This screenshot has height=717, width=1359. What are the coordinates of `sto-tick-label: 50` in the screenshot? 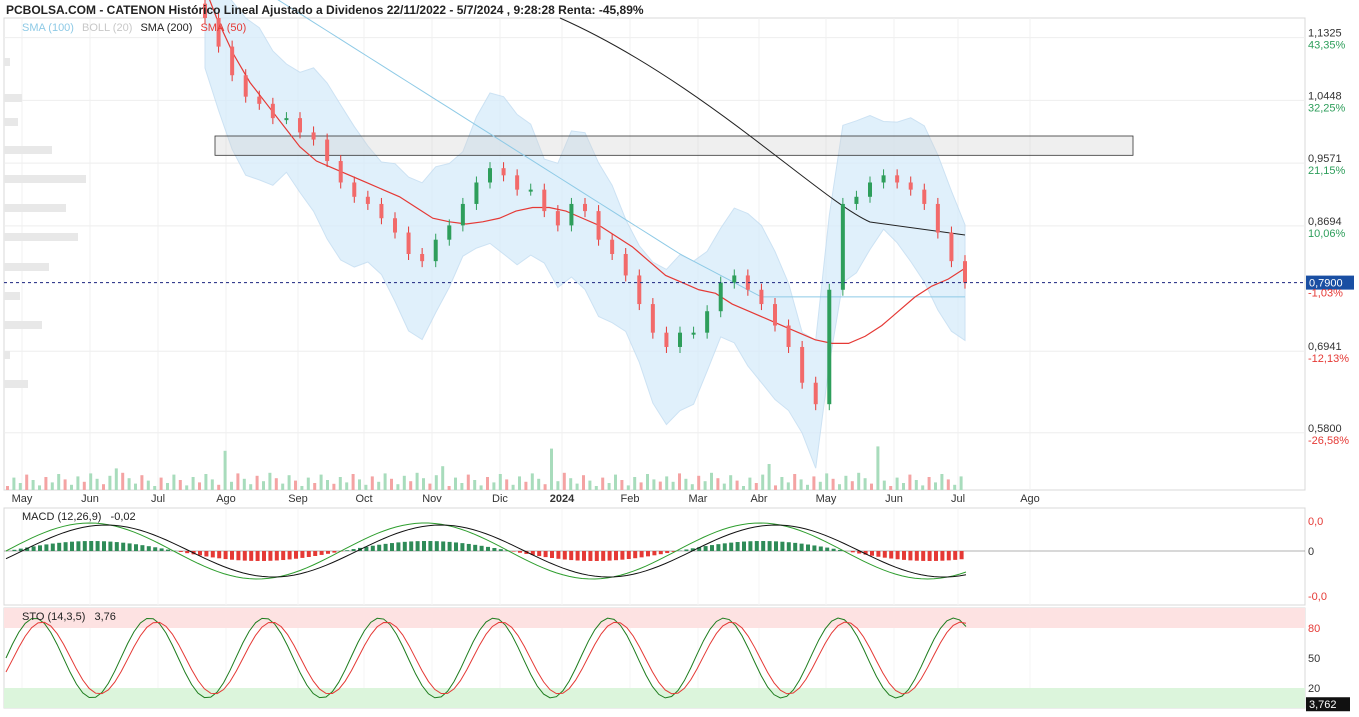 It's located at (1314, 659).